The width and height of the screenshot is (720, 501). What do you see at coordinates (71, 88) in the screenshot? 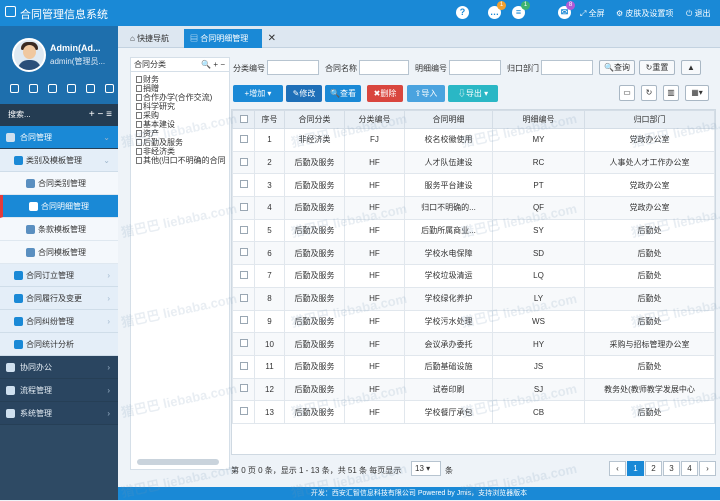
I see `hat-icon` at bounding box center [71, 88].